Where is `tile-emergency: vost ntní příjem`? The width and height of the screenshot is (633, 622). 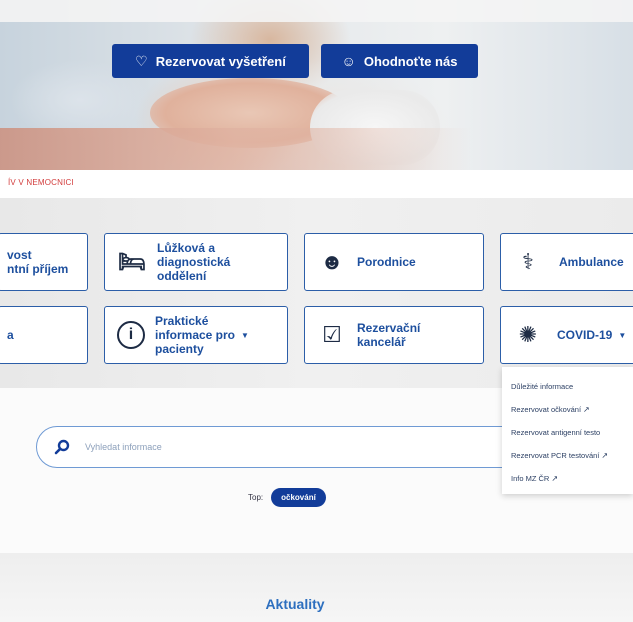 tile-emergency: vost ntní příjem is located at coordinates (44, 262).